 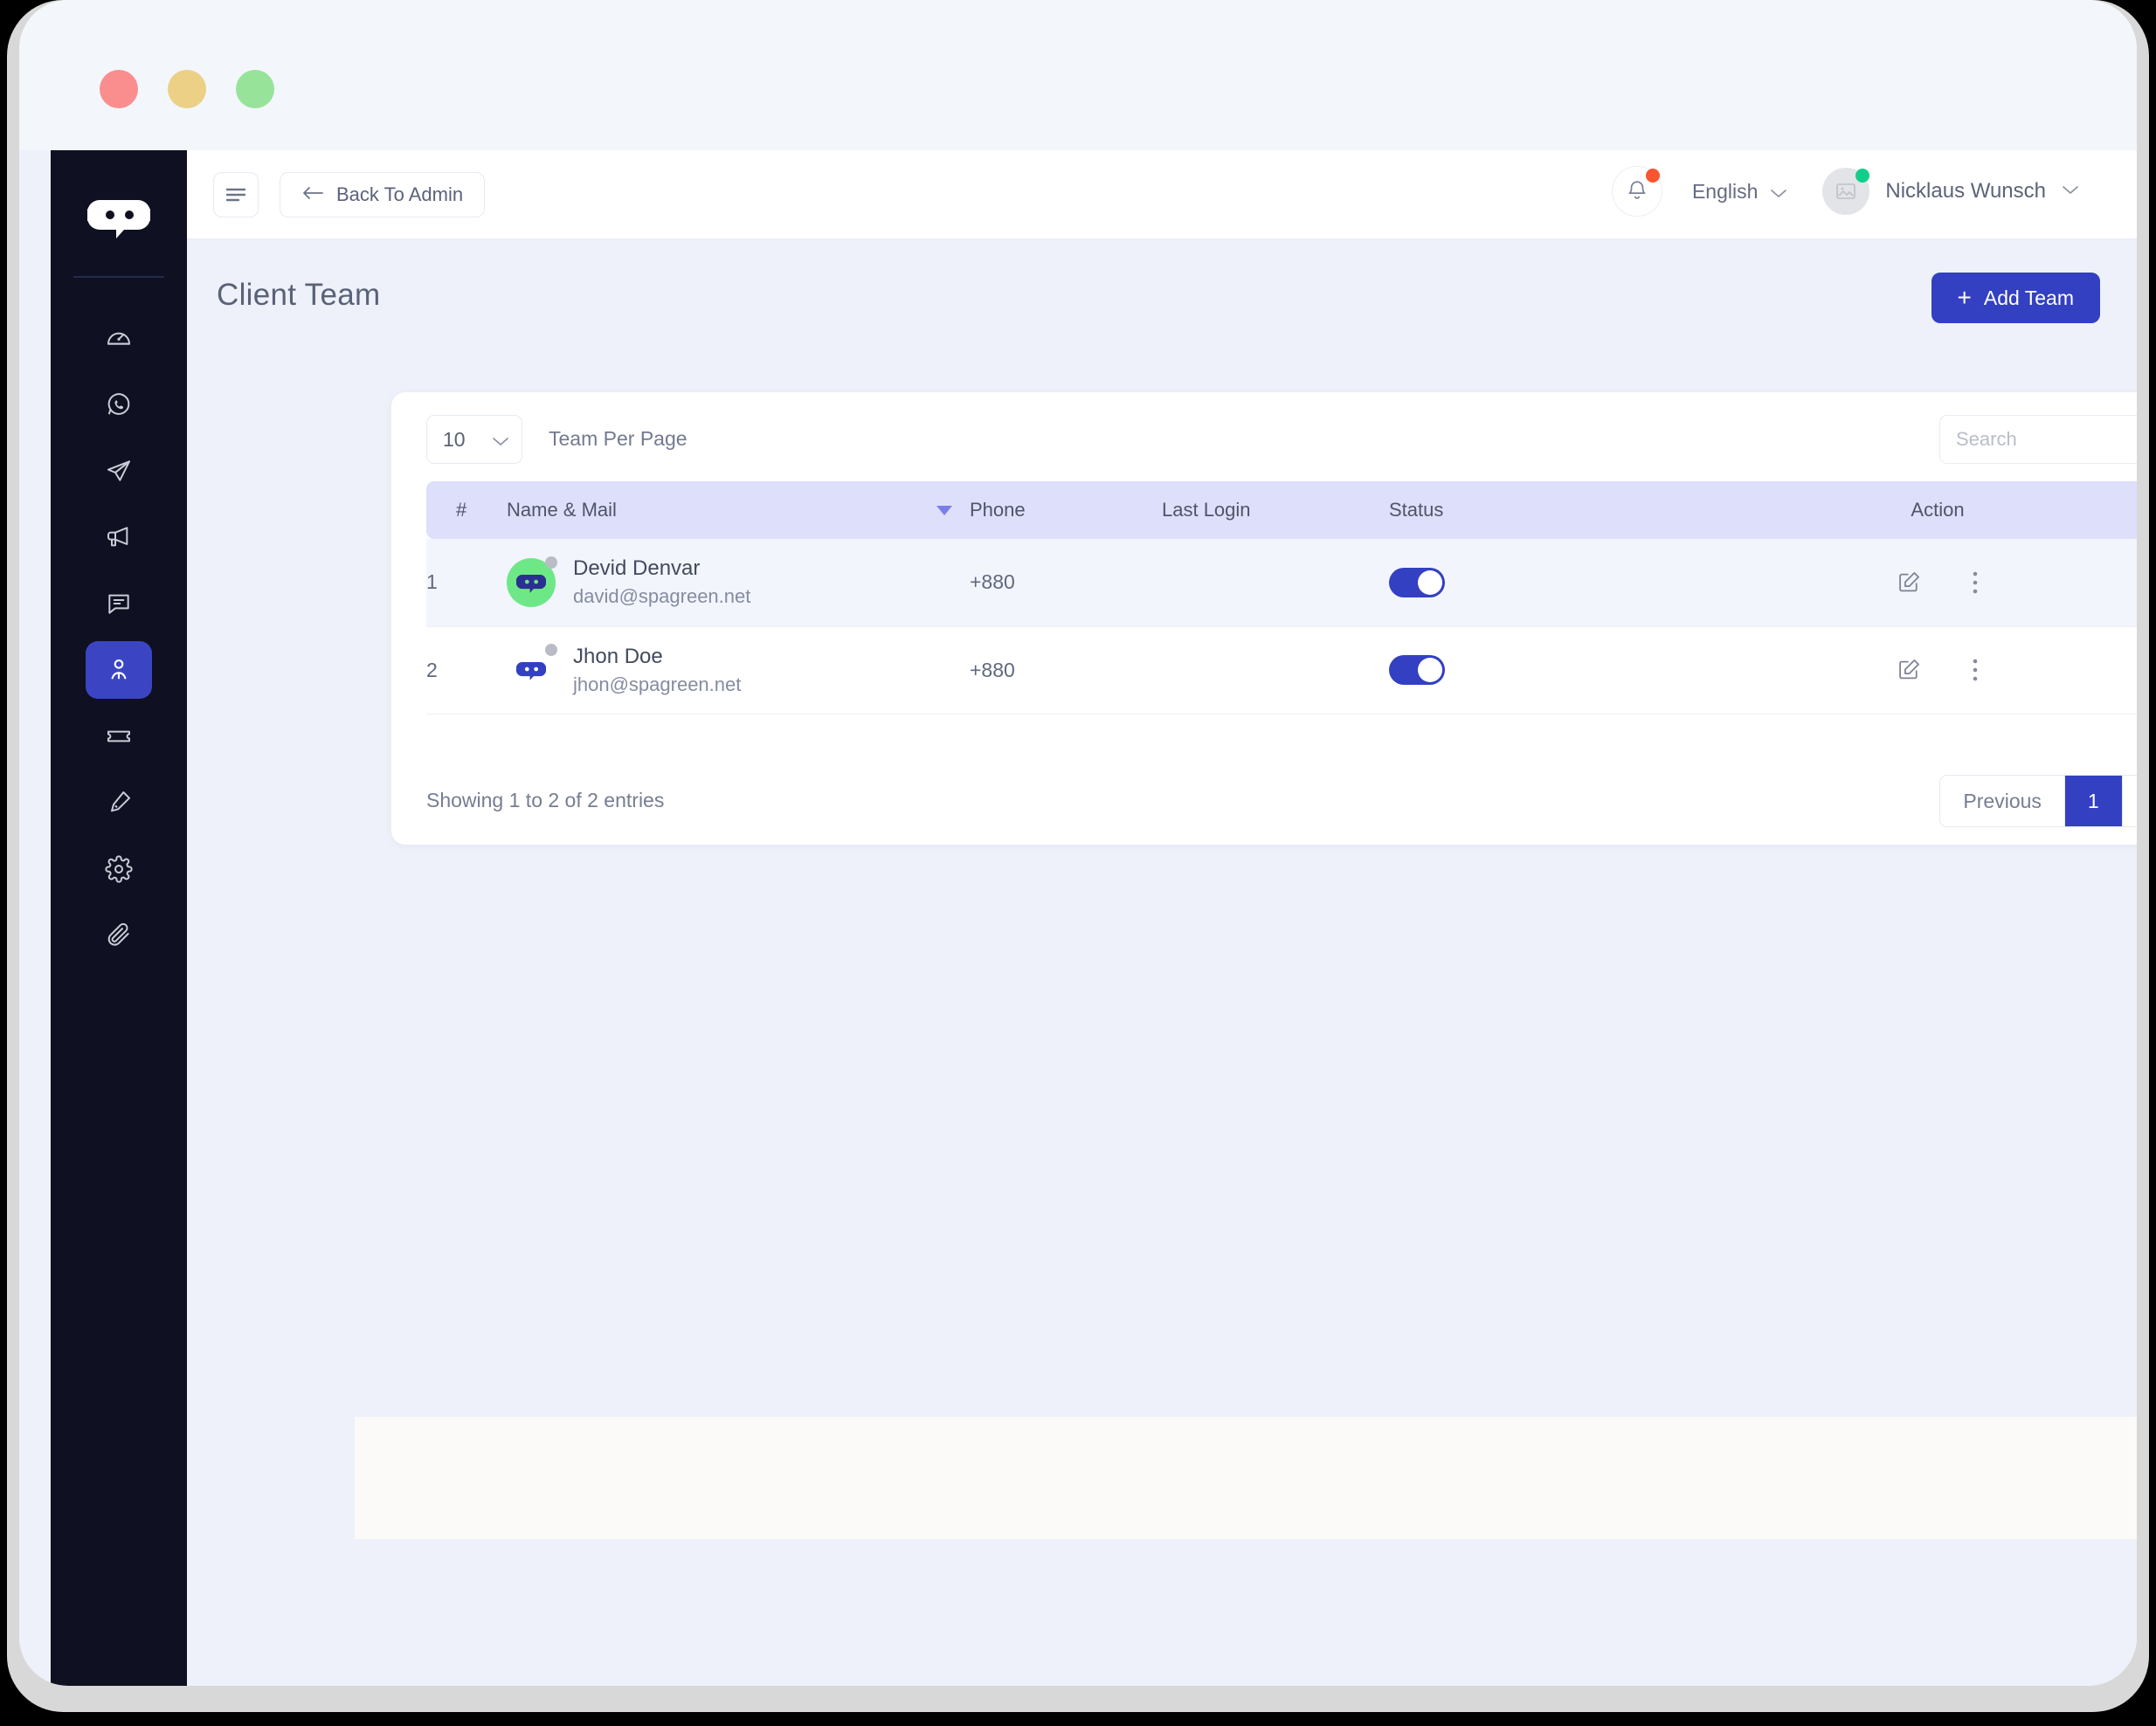 I want to click on per-page-value: 10, so click(x=455, y=439).